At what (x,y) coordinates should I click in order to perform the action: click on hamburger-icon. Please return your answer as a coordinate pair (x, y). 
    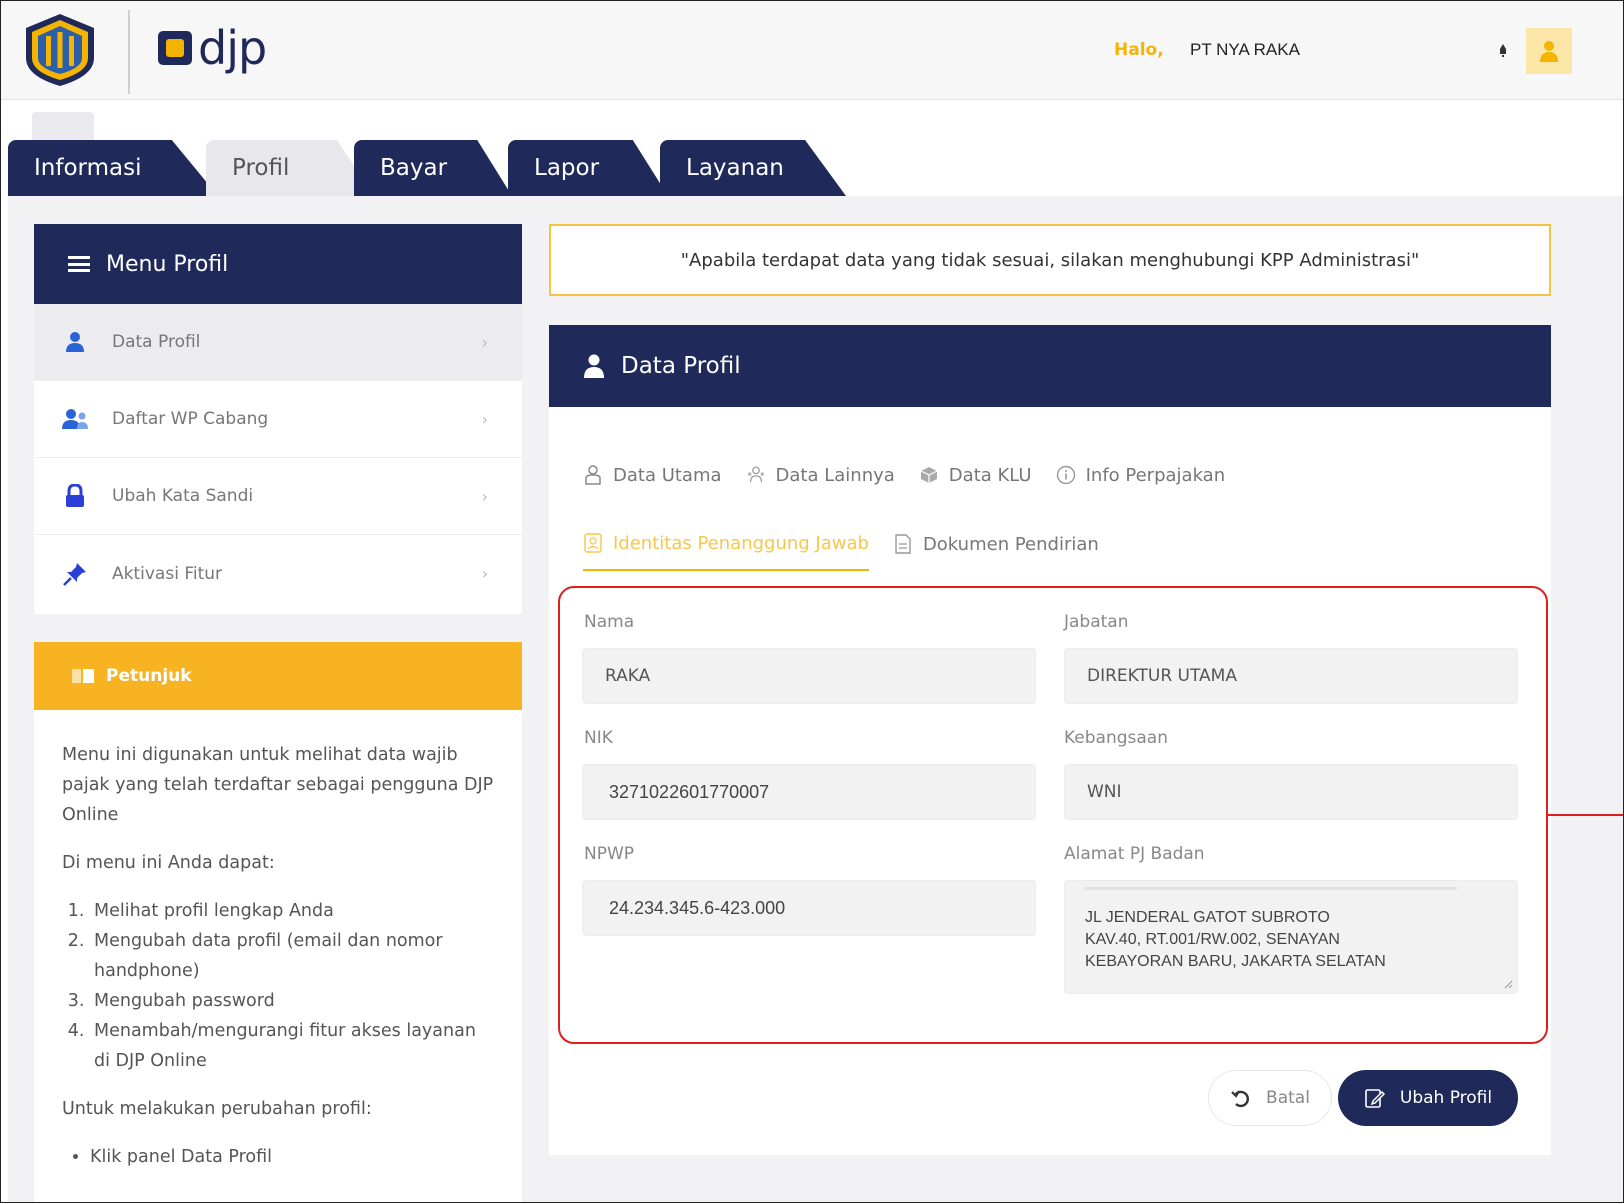
    Looking at the image, I should click on (79, 264).